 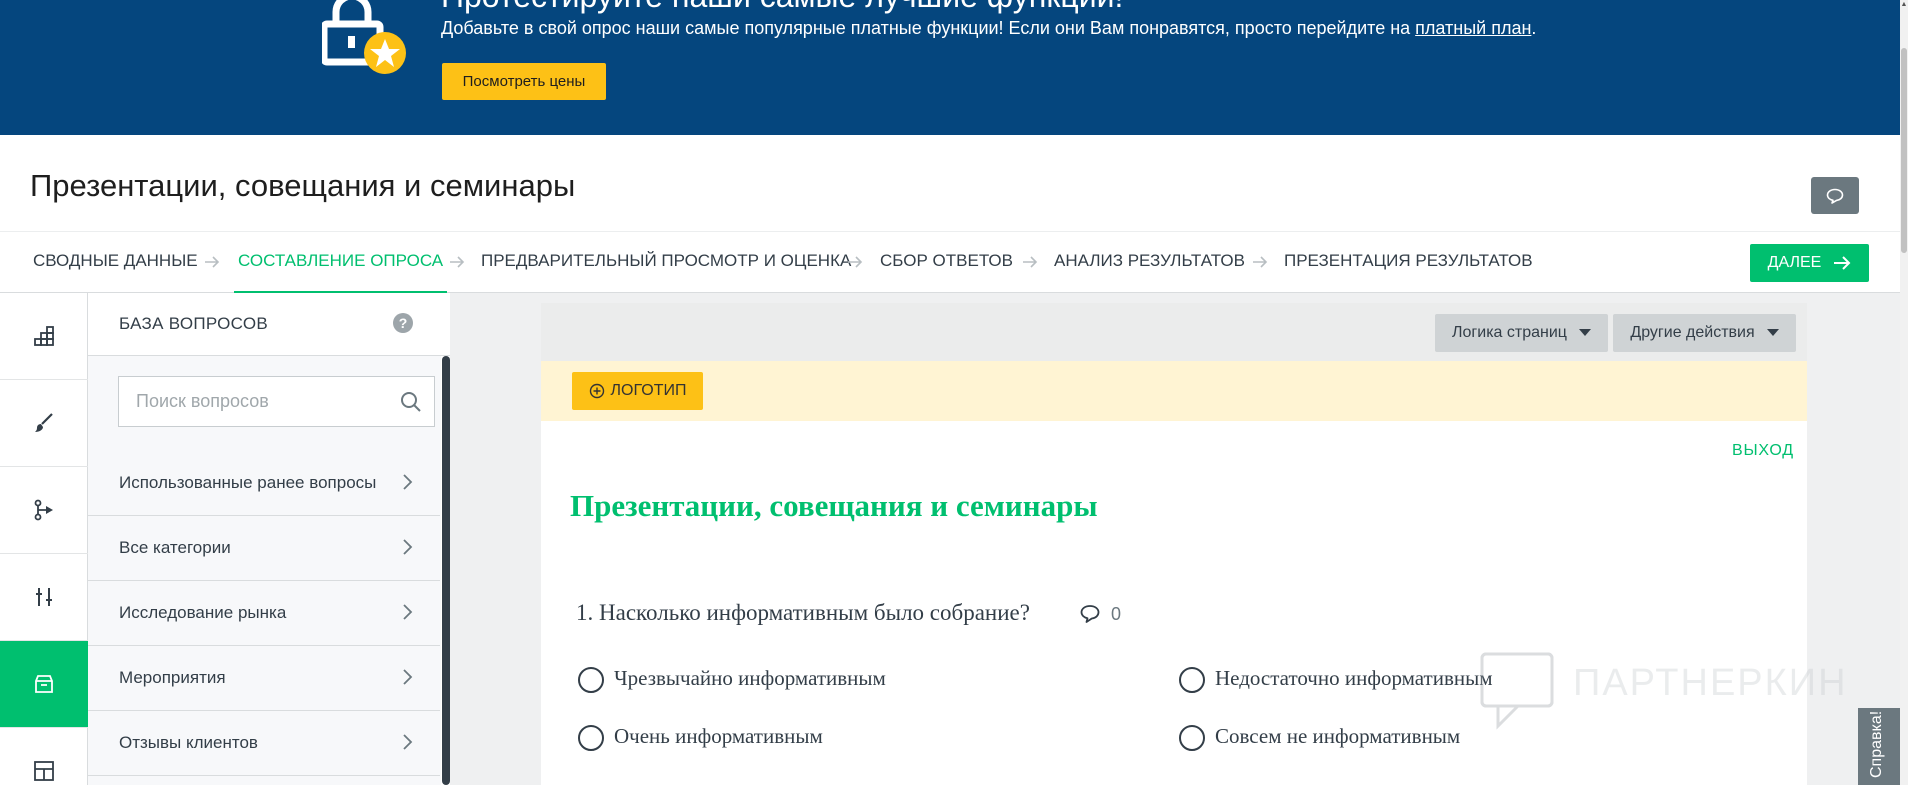 I want to click on left-icon-rail, so click(x=44, y=539).